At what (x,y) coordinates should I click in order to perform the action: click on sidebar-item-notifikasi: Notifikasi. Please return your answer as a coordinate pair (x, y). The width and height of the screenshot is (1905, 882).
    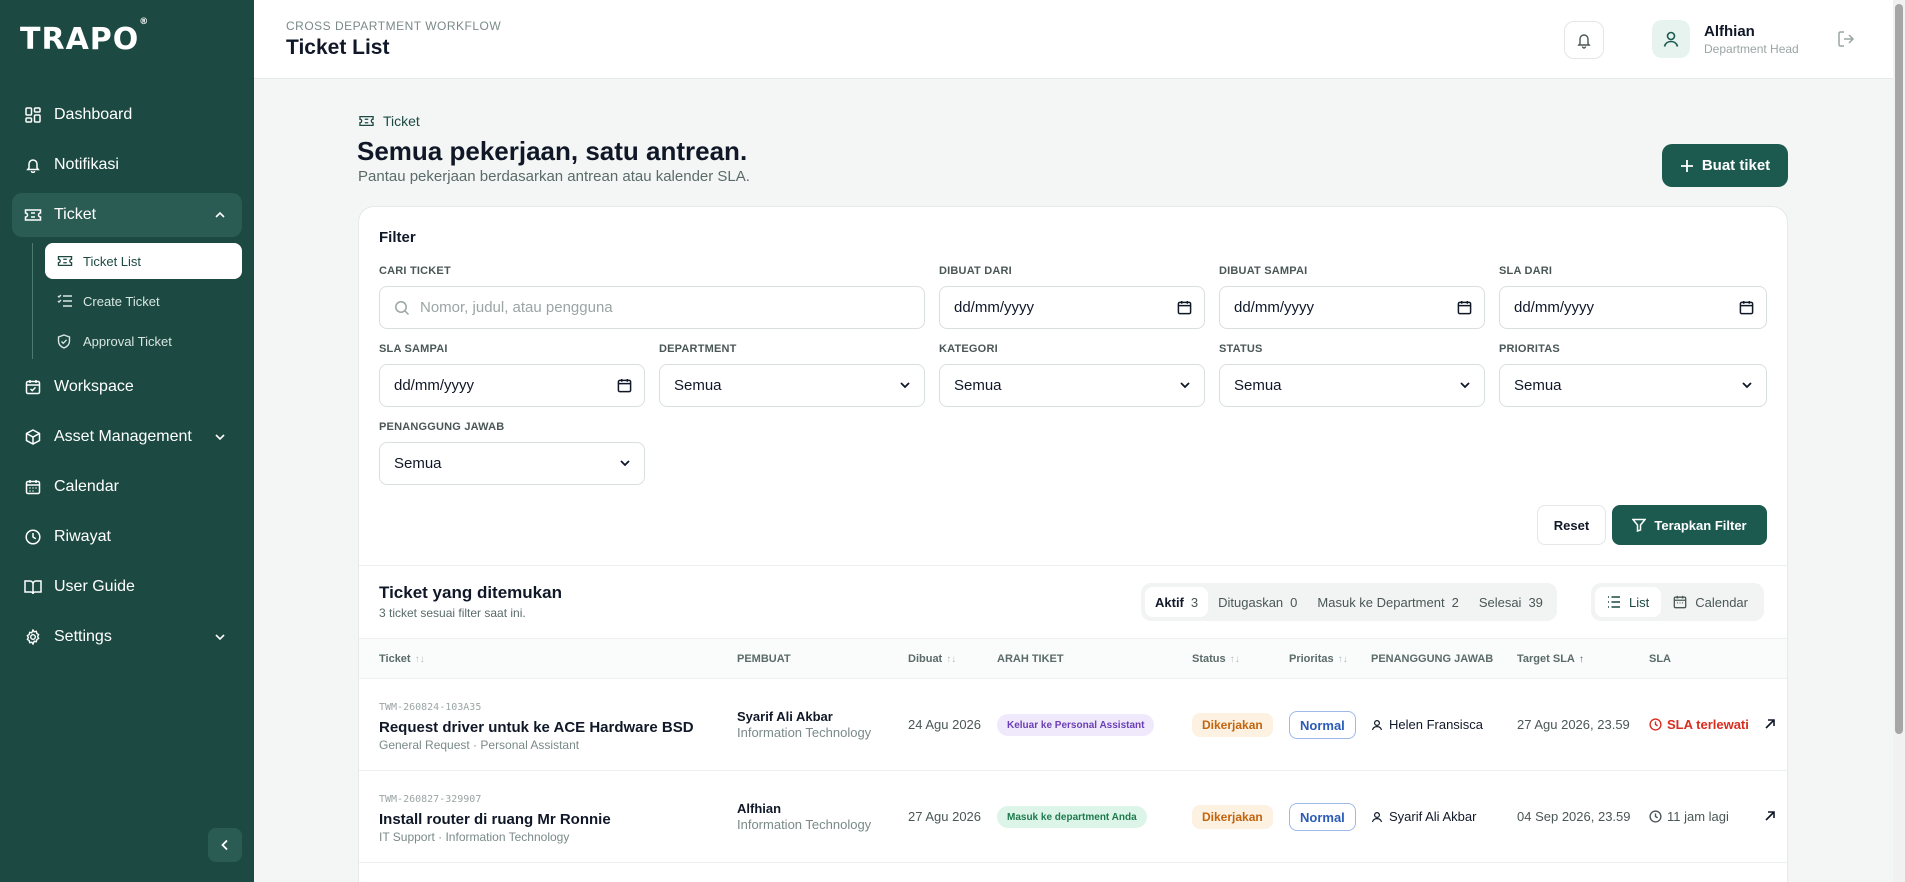
    Looking at the image, I should click on (127, 165).